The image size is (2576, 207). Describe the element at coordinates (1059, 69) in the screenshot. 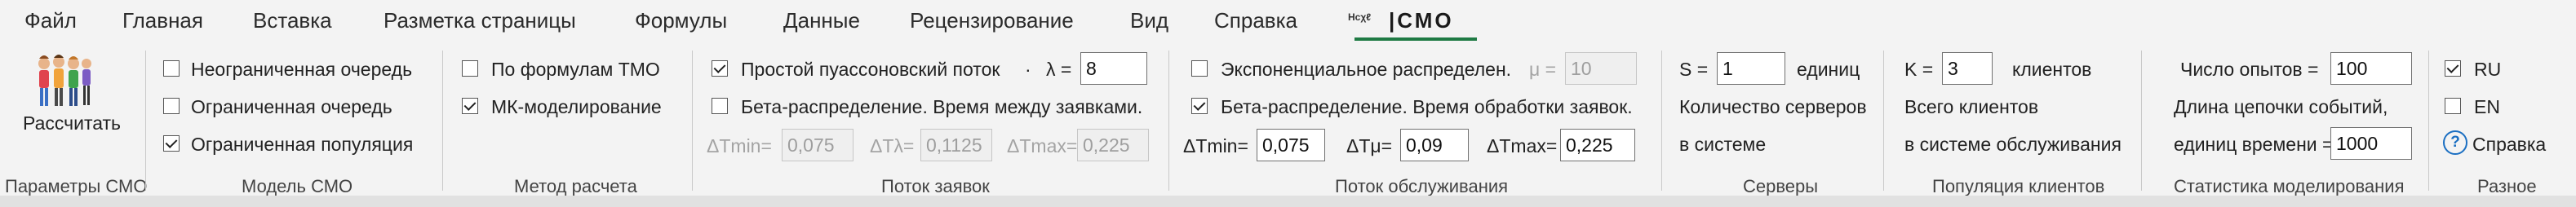

I see `lambda-label: λ =` at that location.